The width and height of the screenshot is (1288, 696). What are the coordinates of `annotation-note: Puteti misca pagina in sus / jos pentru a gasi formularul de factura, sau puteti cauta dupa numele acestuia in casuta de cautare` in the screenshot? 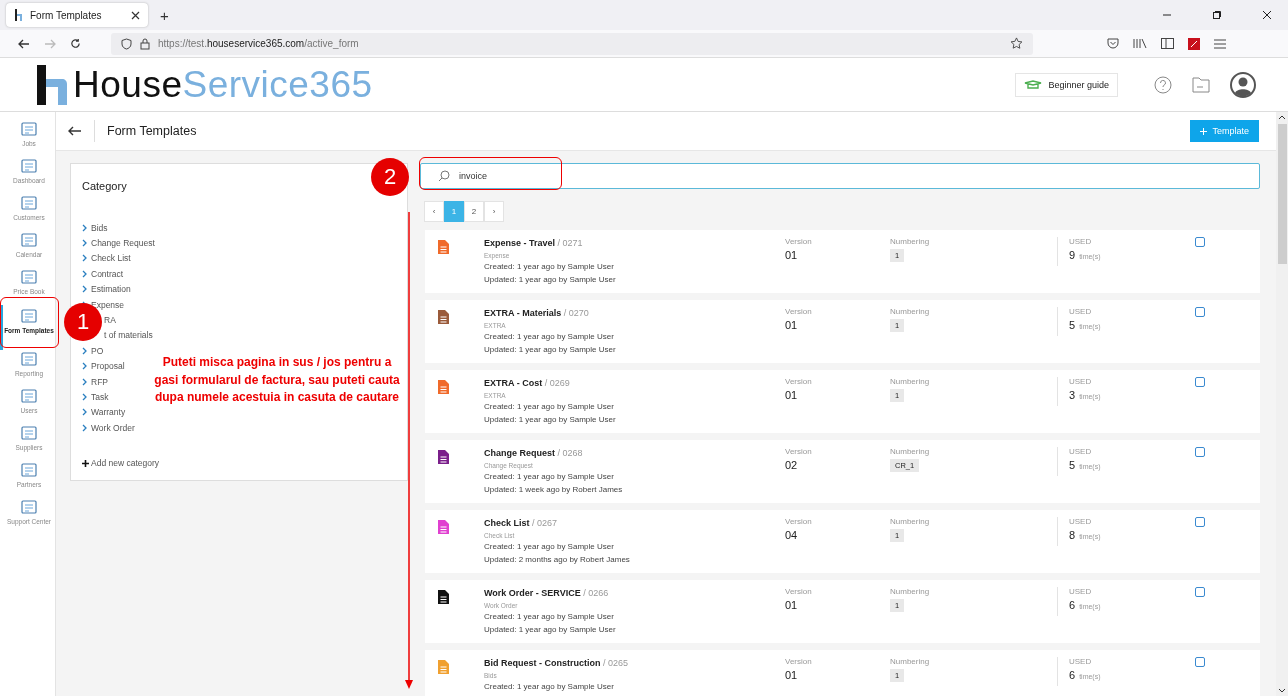 It's located at (277, 380).